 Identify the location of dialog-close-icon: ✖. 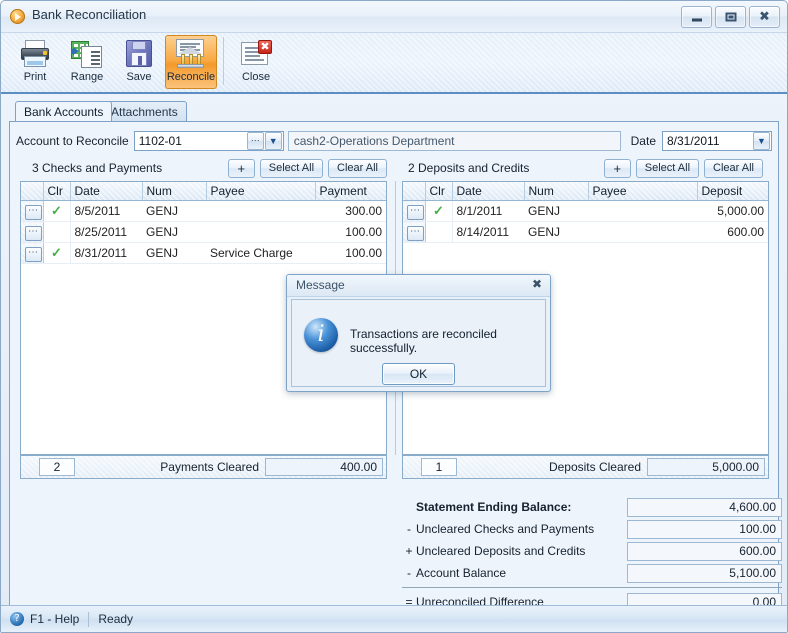
(537, 284).